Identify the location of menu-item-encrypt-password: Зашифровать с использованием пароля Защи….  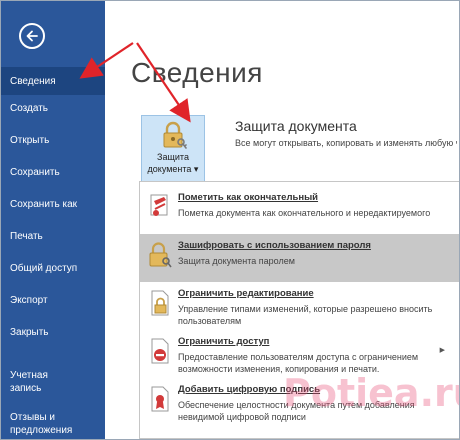
(299, 258).